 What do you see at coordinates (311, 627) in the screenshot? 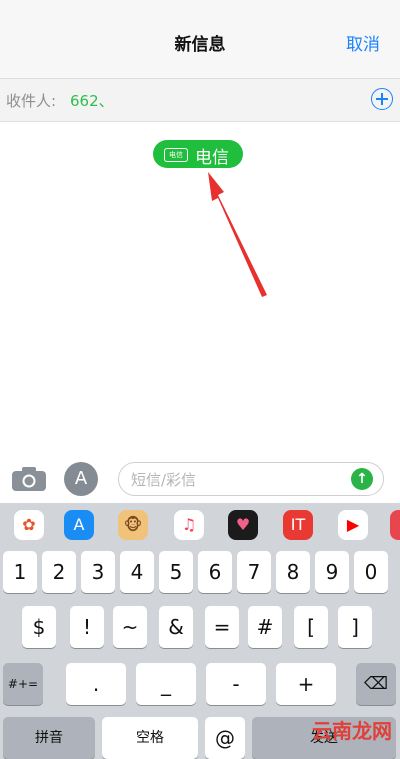
I see `key-bracket-open: [` at bounding box center [311, 627].